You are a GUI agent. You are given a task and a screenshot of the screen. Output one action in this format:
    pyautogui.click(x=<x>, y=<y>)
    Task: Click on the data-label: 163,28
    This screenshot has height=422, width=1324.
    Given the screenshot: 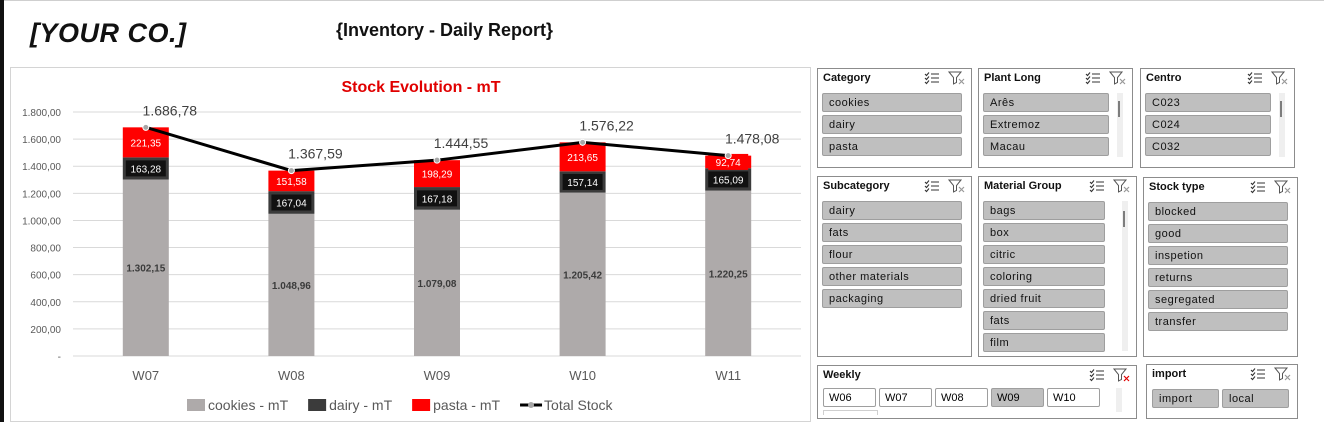 What is the action you would take?
    pyautogui.click(x=146, y=169)
    